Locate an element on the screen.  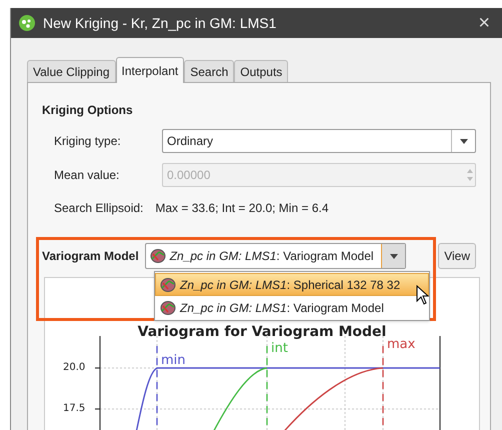
field-label: Mean value: is located at coordinates (87, 175).